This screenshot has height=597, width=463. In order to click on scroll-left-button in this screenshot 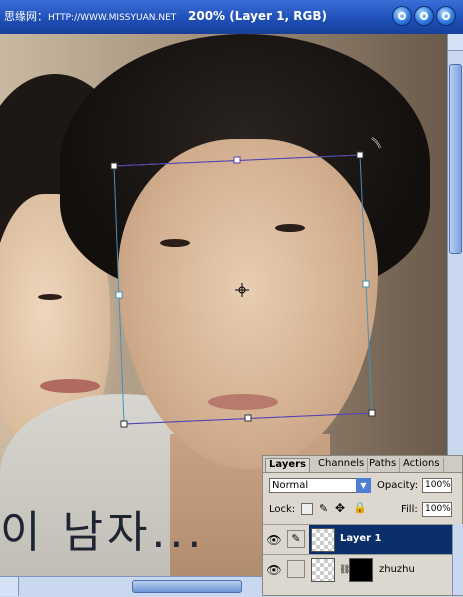, I will do `click(9, 586)`.